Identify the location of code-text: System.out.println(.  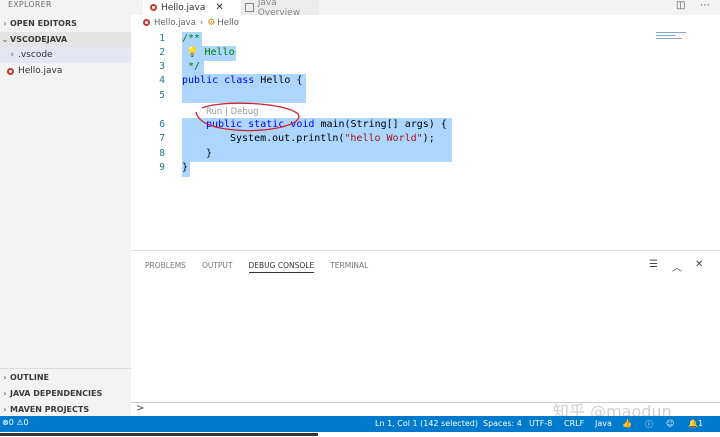
(287, 138).